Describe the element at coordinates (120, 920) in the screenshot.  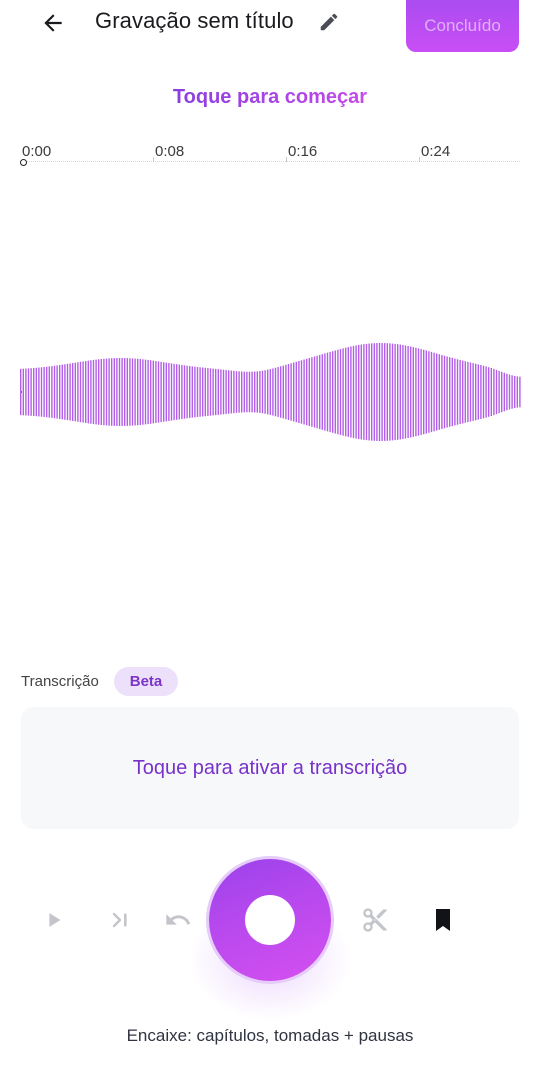
I see `skip-to-end-button` at that location.